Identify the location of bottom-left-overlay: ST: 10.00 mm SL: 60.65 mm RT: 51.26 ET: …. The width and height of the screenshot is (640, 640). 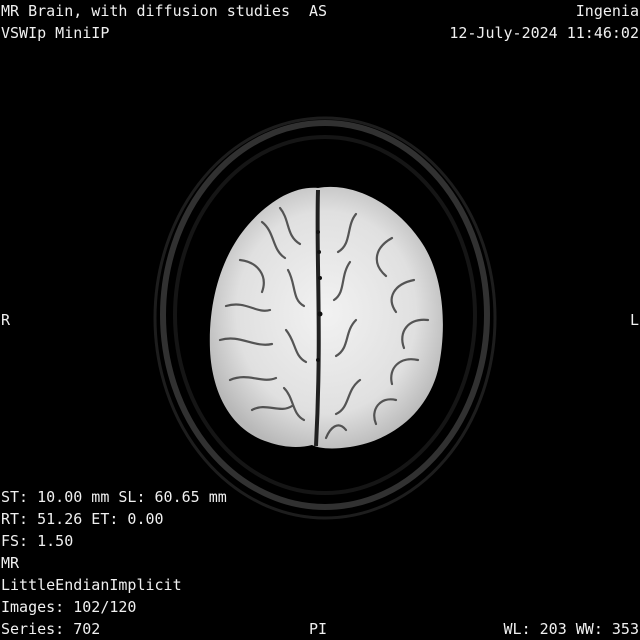
(114, 563).